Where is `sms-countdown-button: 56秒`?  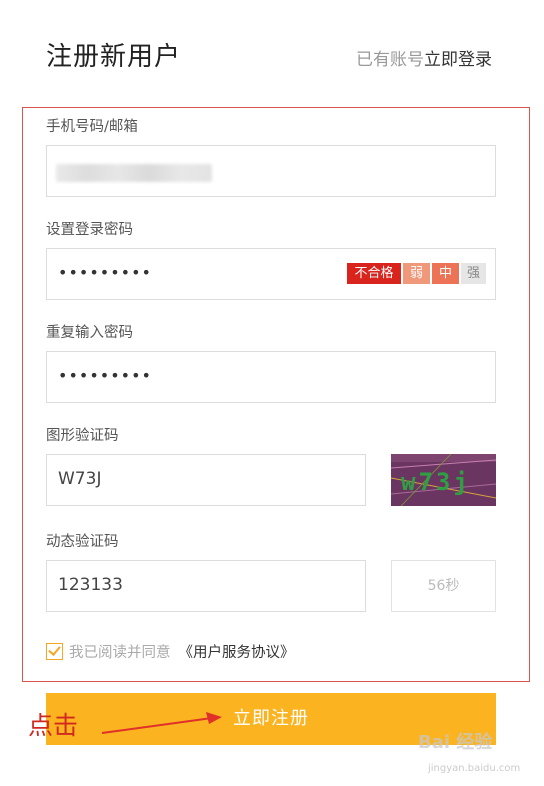 sms-countdown-button: 56秒 is located at coordinates (443, 586).